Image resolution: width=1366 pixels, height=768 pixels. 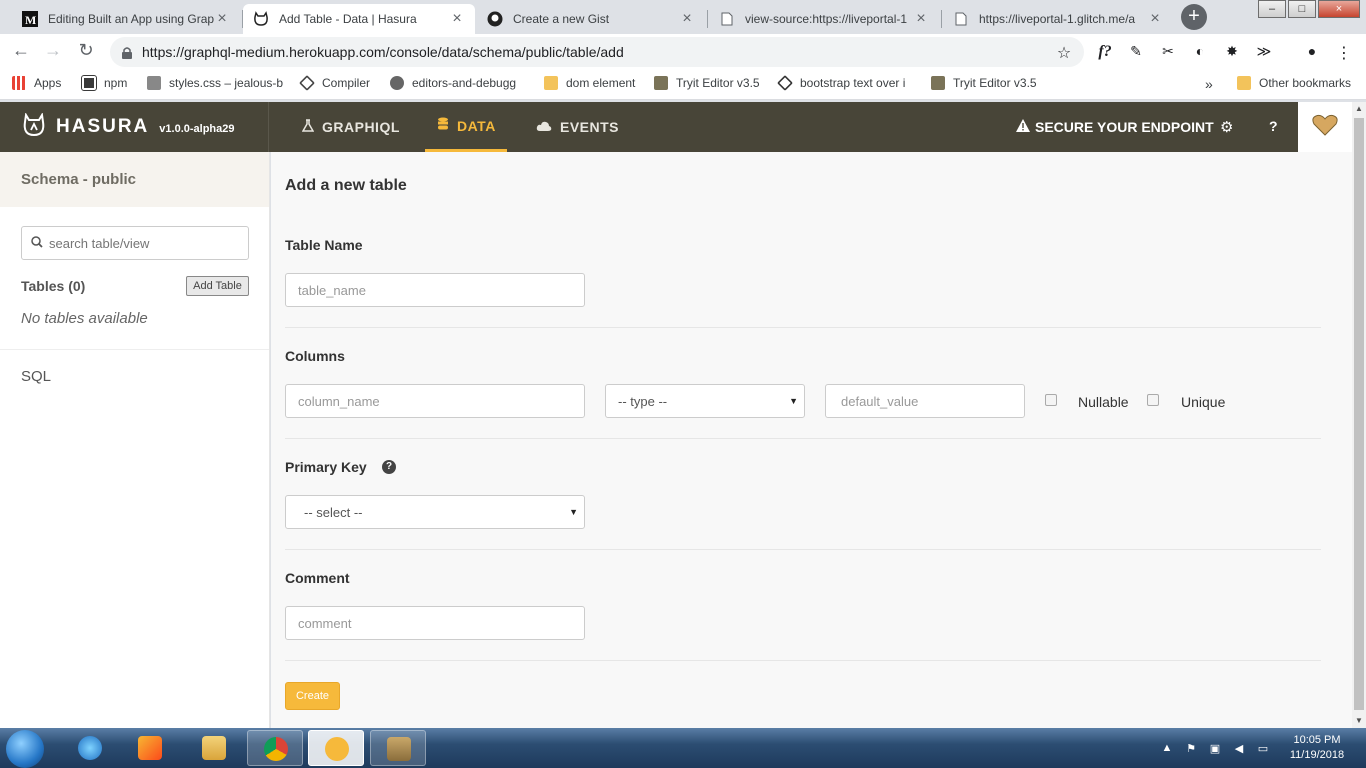 What do you see at coordinates (727, 19) in the screenshot?
I see `page-icon` at bounding box center [727, 19].